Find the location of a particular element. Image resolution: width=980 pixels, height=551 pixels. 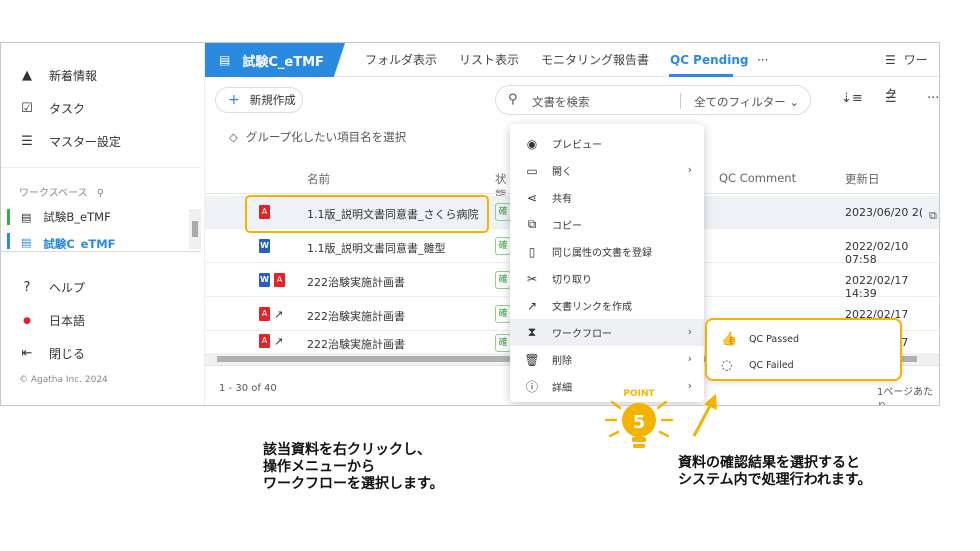

search-box: ⚲ 文書を検索 全てのフィルター ⌄ is located at coordinates (653, 100).